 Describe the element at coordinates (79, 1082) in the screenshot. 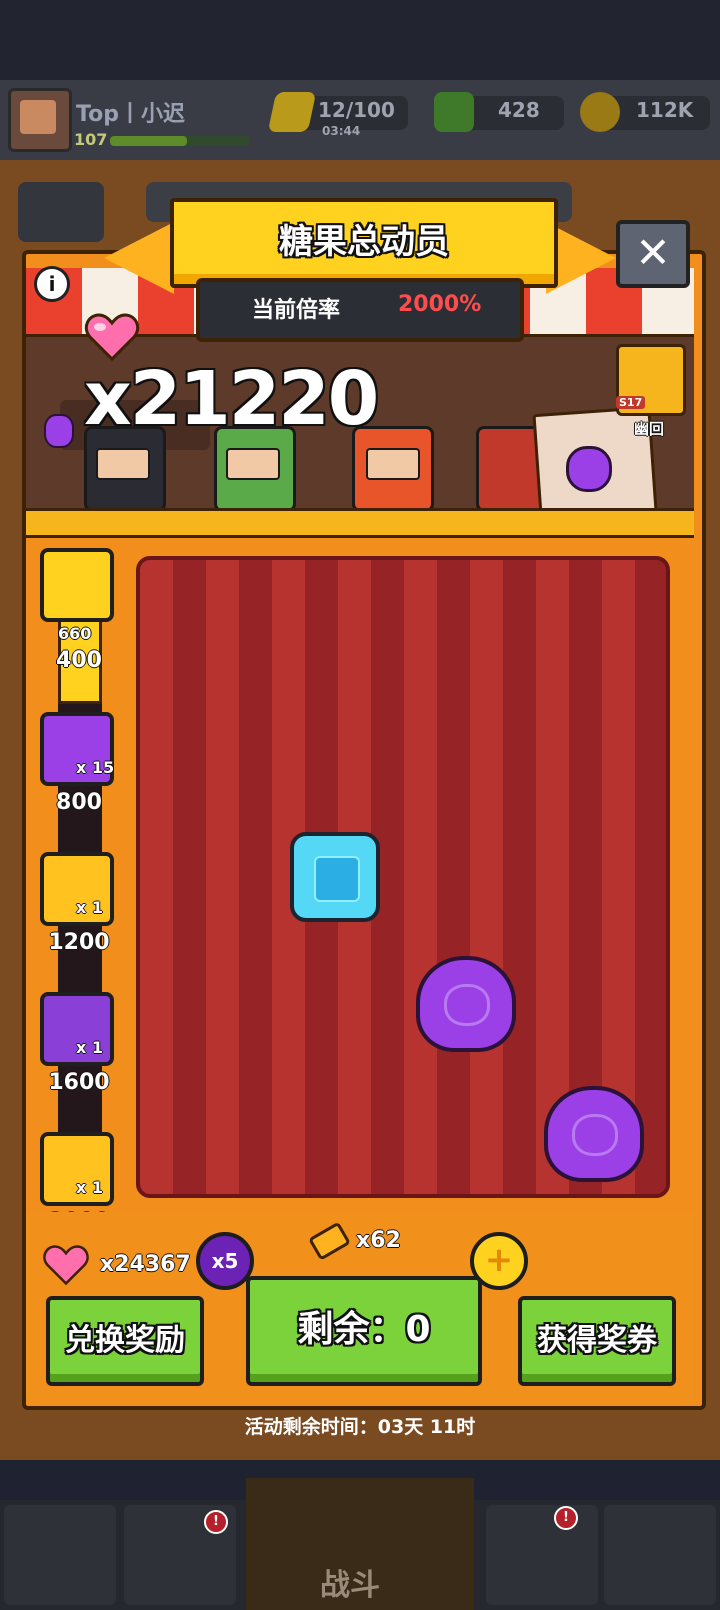

I see `reward-points: 1600` at that location.